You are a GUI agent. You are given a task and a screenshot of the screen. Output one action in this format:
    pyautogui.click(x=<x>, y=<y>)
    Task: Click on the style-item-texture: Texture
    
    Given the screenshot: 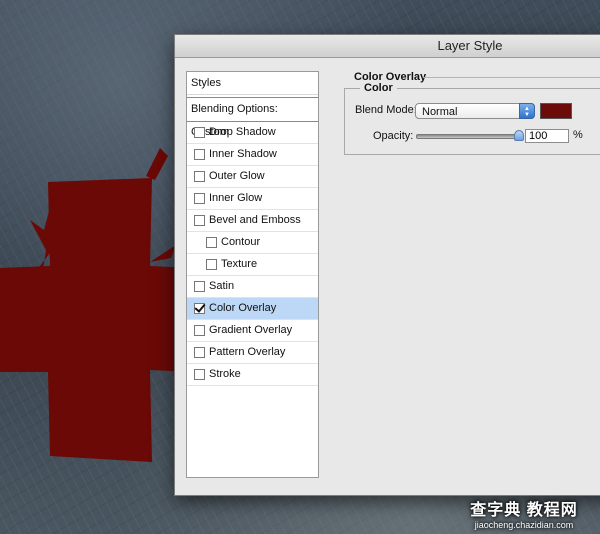 What is the action you would take?
    pyautogui.click(x=252, y=265)
    